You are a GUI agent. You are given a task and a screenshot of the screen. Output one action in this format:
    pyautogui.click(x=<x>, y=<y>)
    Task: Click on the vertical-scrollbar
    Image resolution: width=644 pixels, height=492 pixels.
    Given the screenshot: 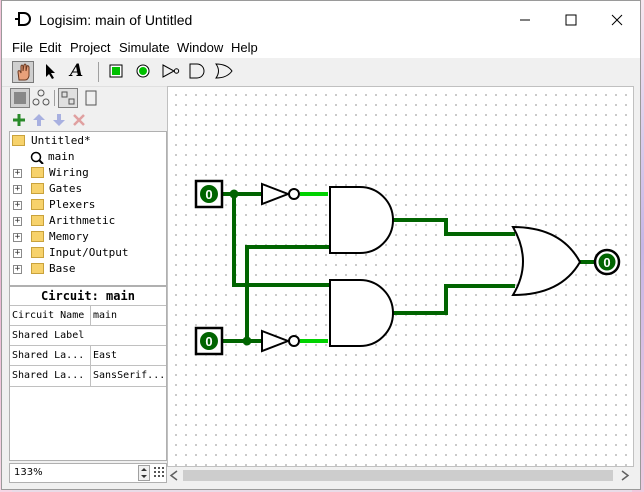 What is the action you would take?
    pyautogui.click(x=637, y=276)
    